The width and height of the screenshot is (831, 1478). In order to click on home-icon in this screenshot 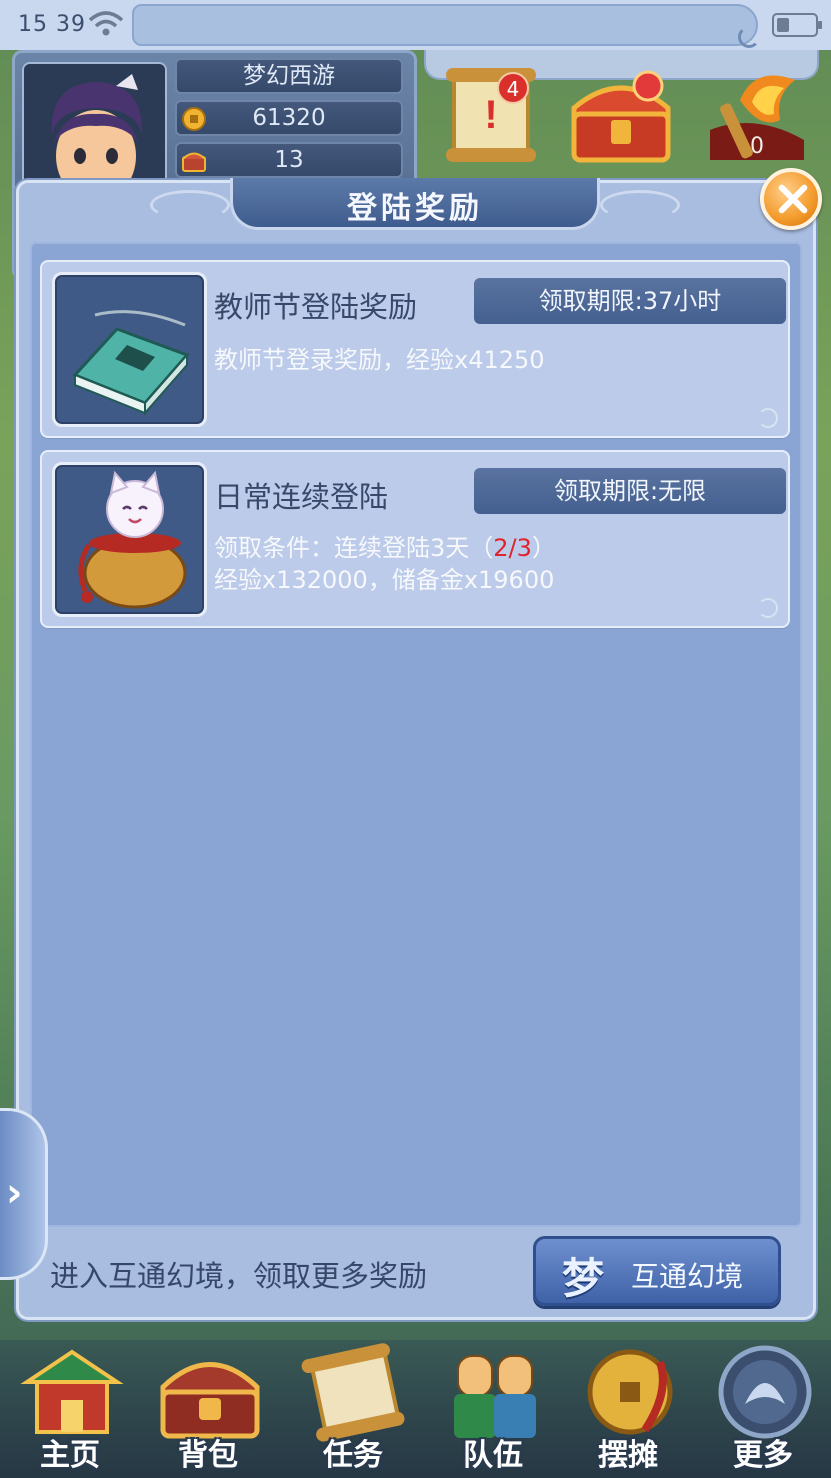, I will do `click(72, 1391)`.